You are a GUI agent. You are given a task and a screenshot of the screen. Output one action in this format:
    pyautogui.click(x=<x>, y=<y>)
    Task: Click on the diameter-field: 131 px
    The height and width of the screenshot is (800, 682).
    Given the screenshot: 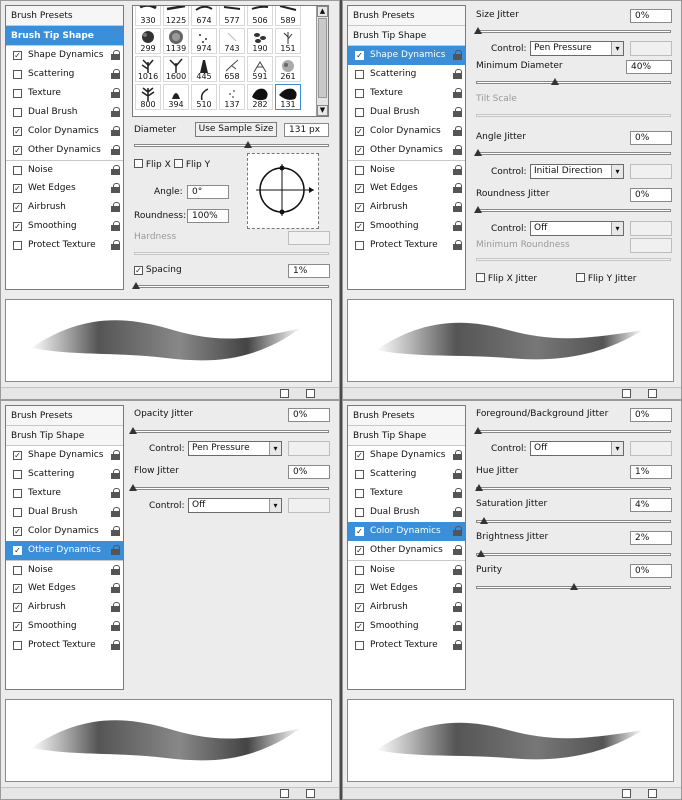 What is the action you would take?
    pyautogui.click(x=306, y=130)
    